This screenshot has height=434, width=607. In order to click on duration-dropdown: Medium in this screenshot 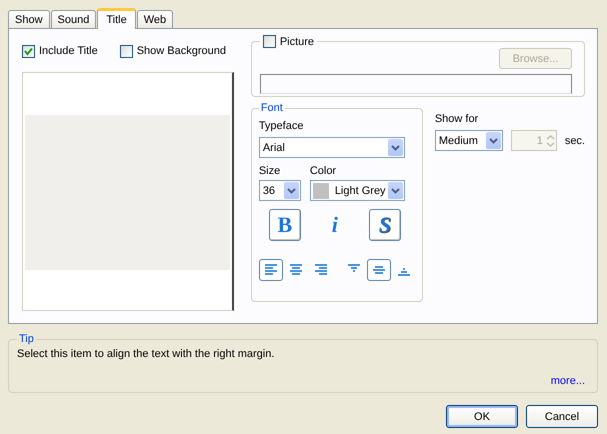, I will do `click(468, 140)`.